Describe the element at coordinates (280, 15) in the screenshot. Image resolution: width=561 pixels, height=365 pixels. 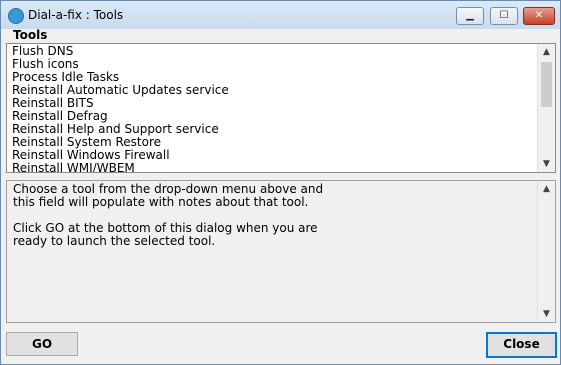
I see `title-bar: Dial-a-fix : Tools ▁ ☐ ✕` at that location.